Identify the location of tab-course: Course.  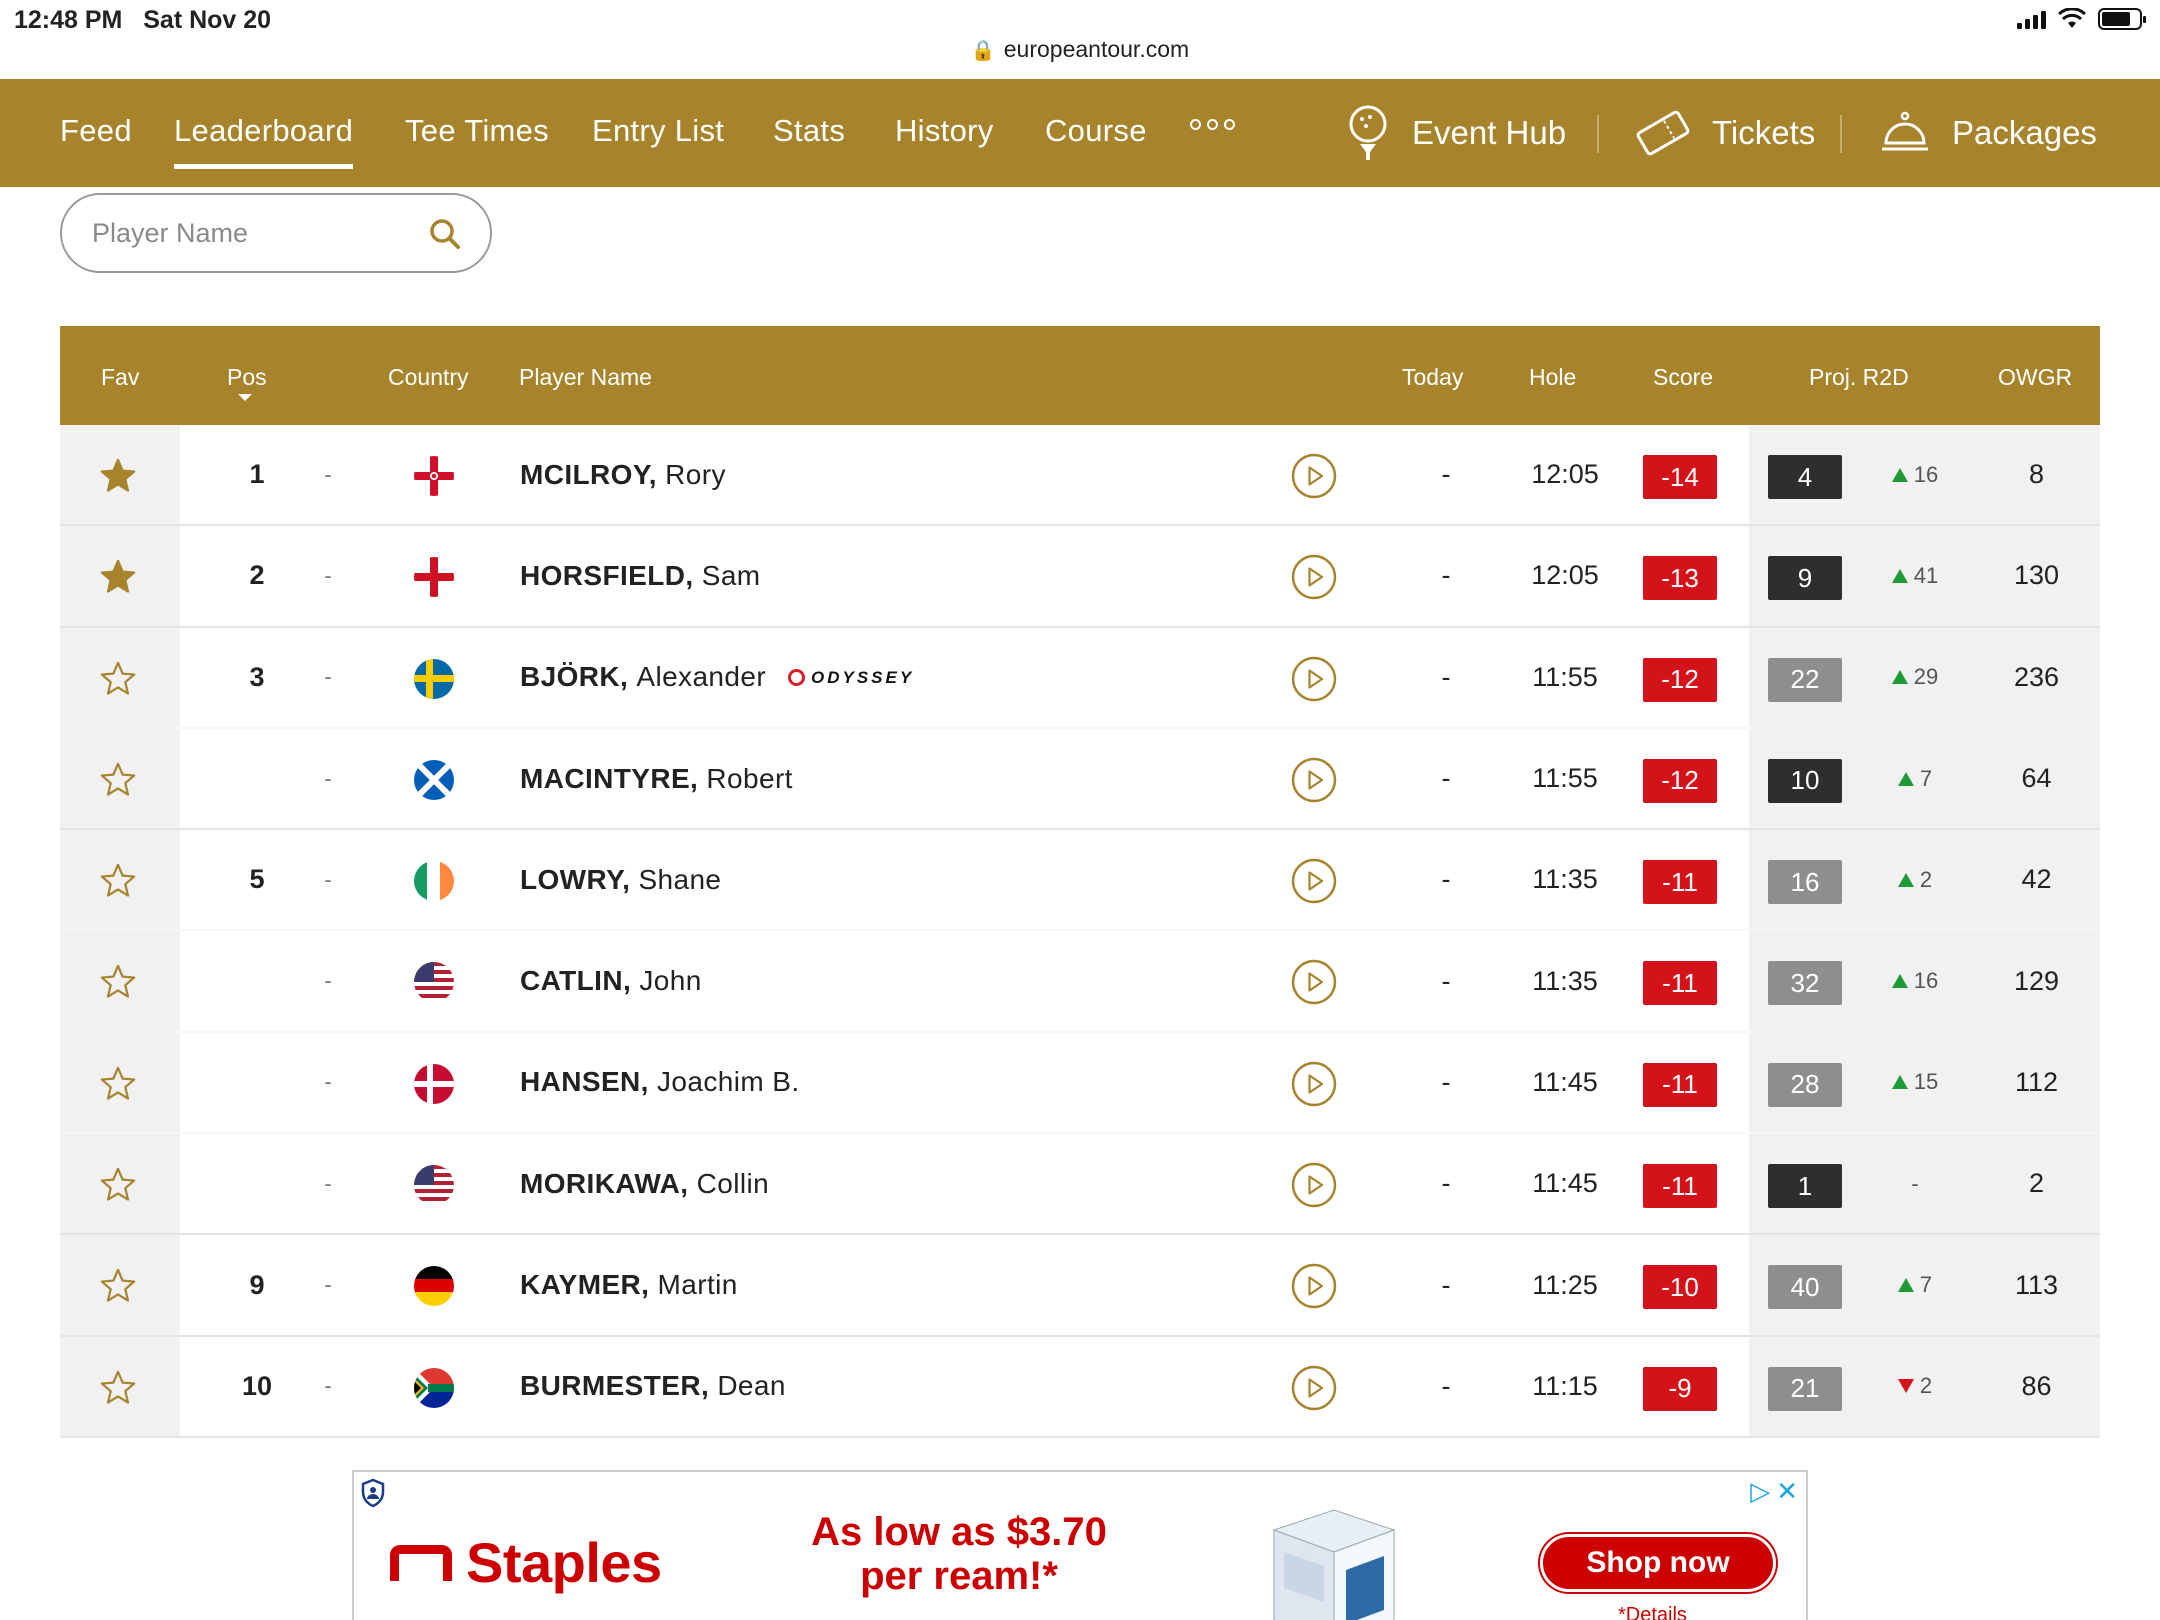
(1096, 131).